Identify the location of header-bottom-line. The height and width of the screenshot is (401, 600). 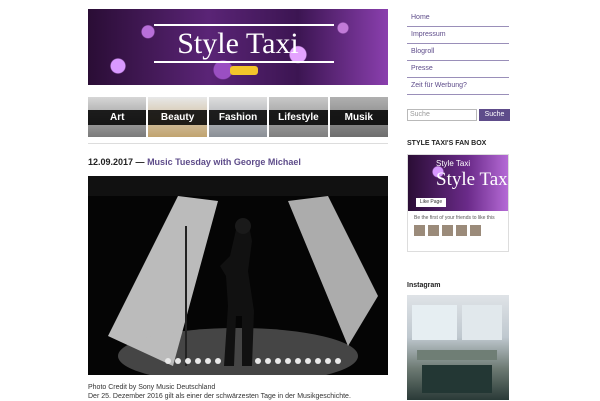
(244, 62).